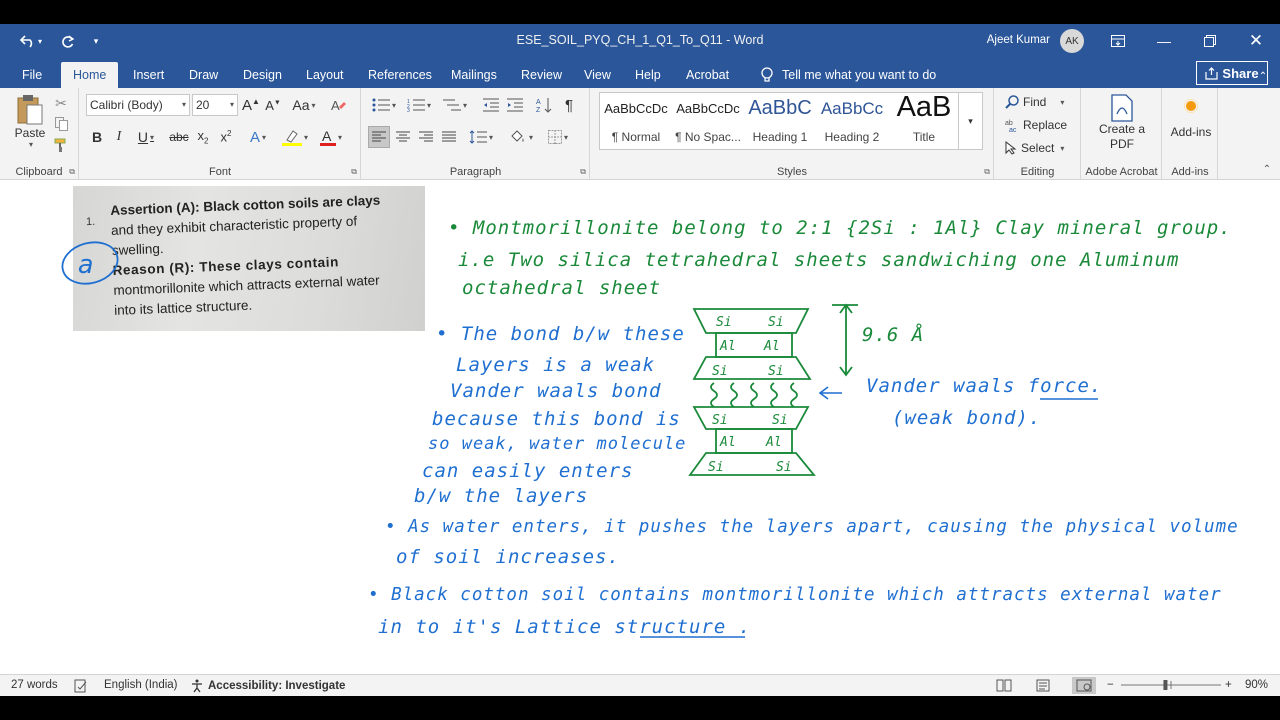  What do you see at coordinates (146, 137) in the screenshot?
I see `underline-button: U ▾` at bounding box center [146, 137].